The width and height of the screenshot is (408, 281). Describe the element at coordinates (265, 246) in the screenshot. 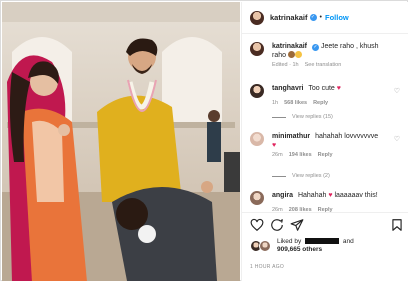

I see `liker-avatar` at that location.